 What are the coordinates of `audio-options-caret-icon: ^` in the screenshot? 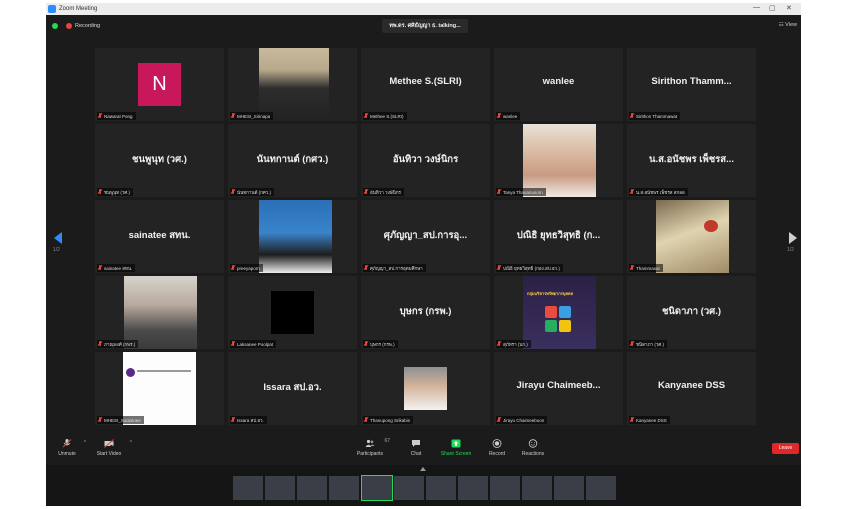 It's located at (85, 443).